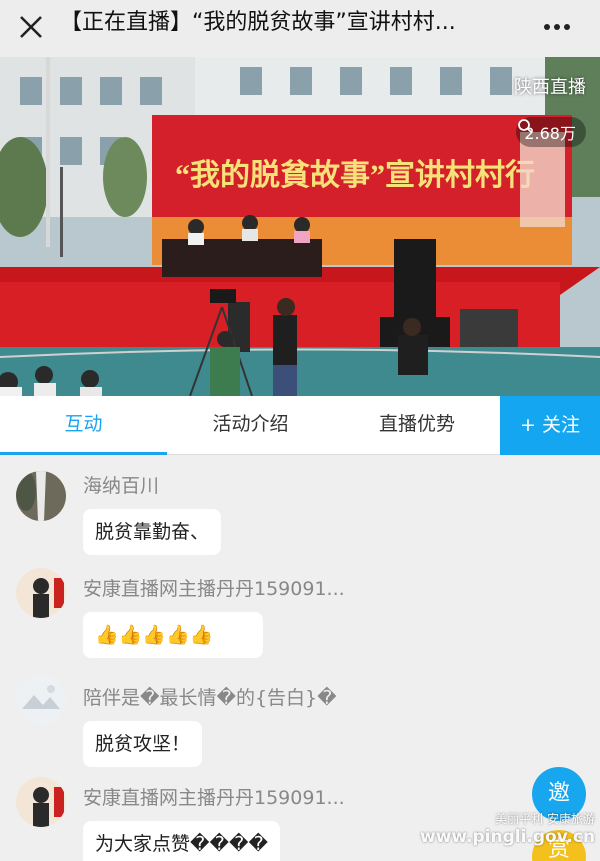 The image size is (600, 861). What do you see at coordinates (181, 841) in the screenshot?
I see `message-bubble: 为大家点赞����` at bounding box center [181, 841].